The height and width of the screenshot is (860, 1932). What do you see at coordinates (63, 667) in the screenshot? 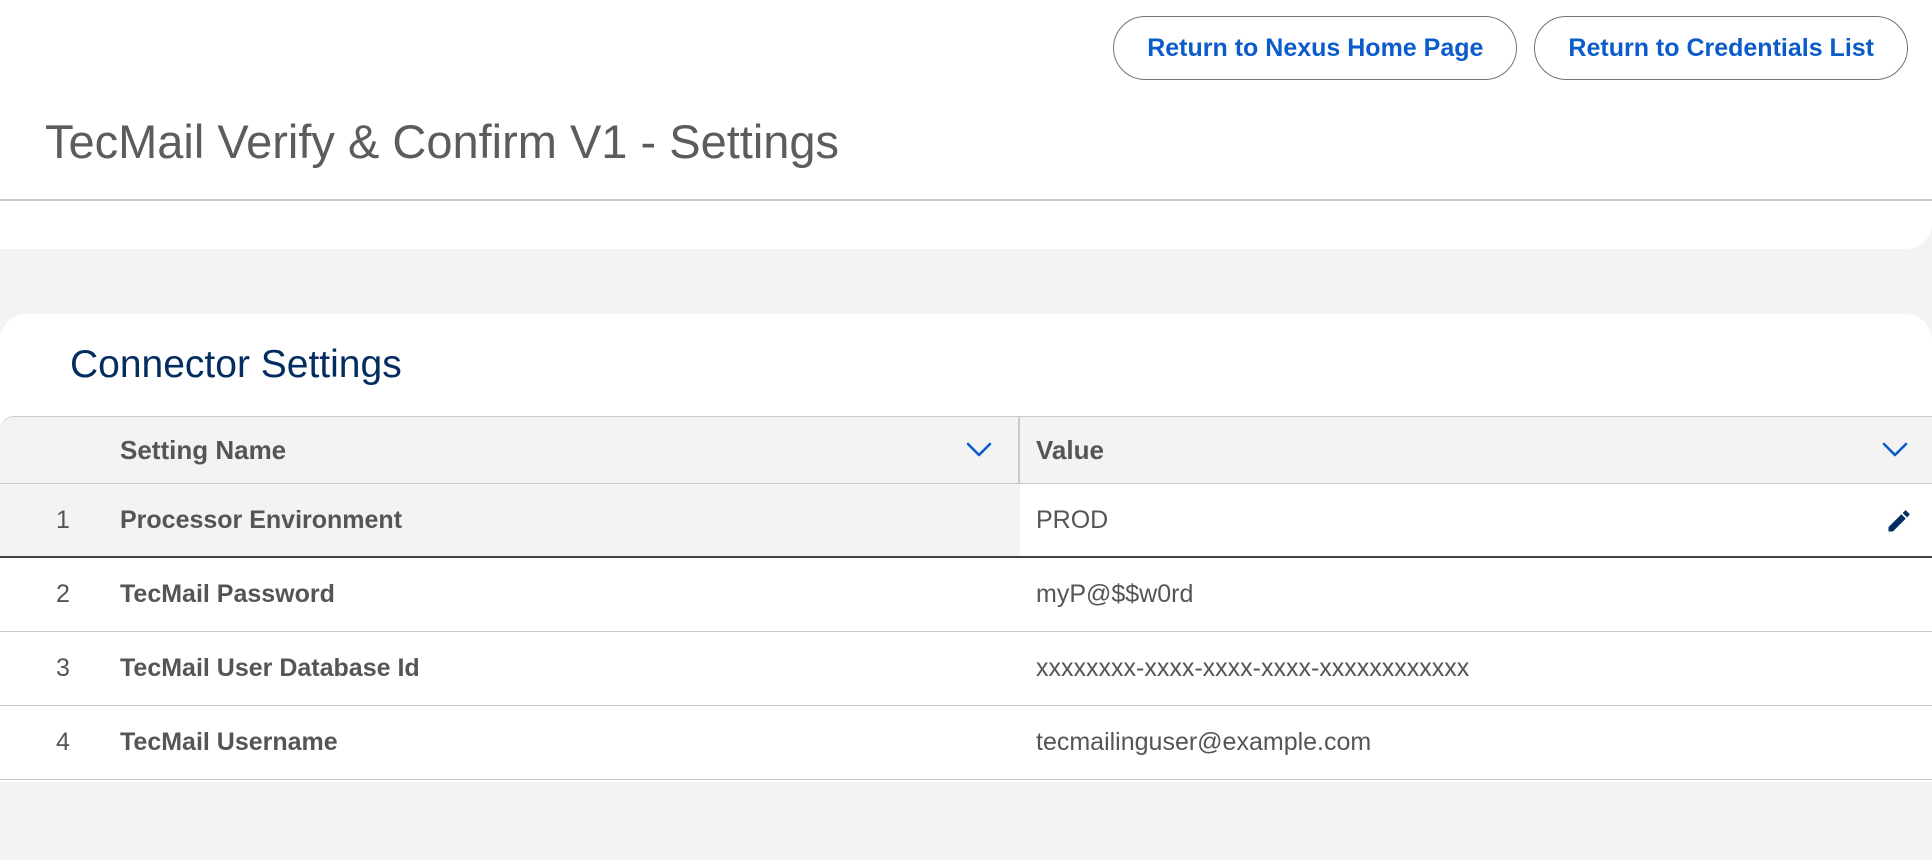
I see `row-number: 3` at bounding box center [63, 667].